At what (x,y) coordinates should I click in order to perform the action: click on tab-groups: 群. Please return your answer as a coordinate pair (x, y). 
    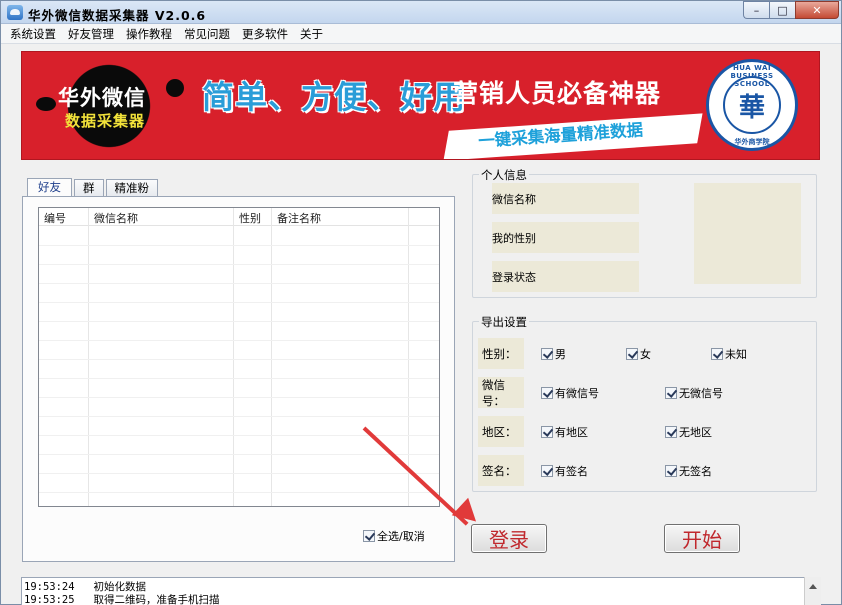
    Looking at the image, I should click on (89, 188).